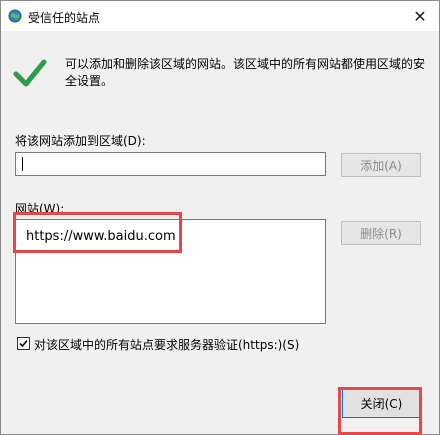 This screenshot has height=435, width=440. What do you see at coordinates (22, 164) in the screenshot?
I see `text-caret` at bounding box center [22, 164].